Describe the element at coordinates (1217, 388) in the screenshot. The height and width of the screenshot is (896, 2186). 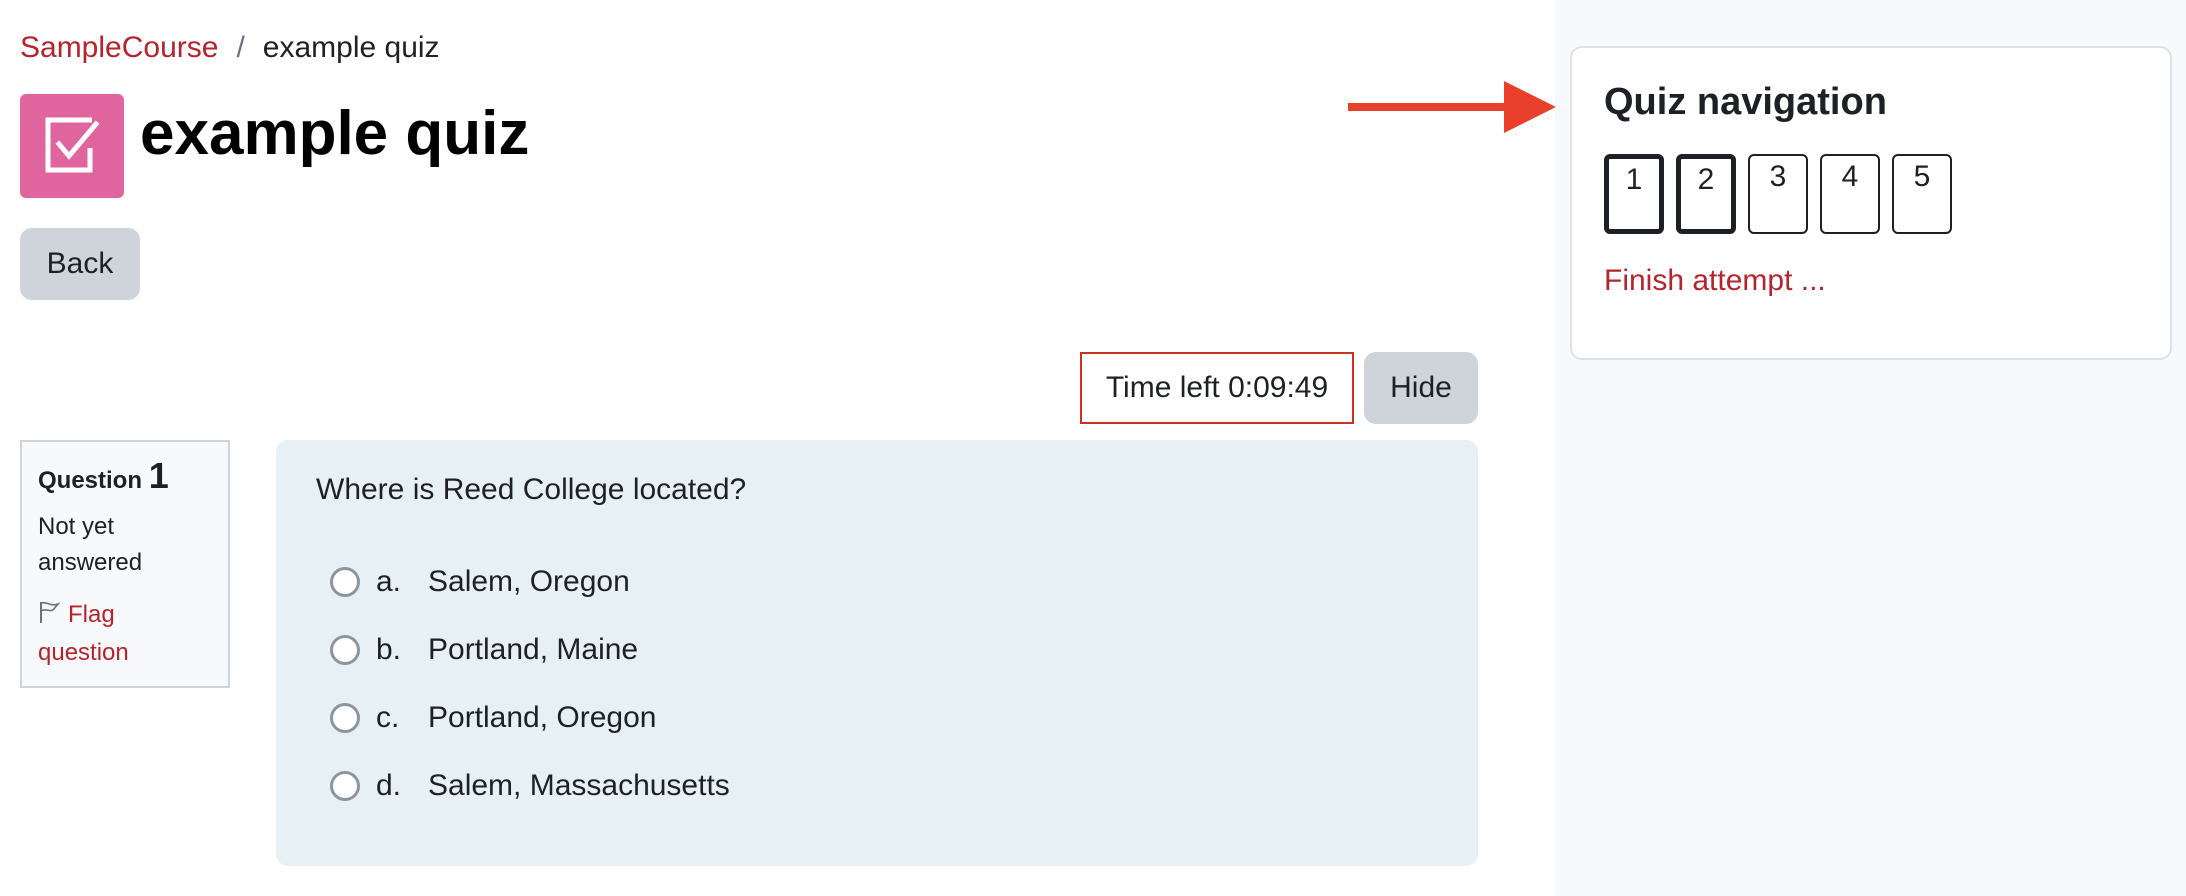
I see `time-left-display: Time left 0:09:49` at that location.